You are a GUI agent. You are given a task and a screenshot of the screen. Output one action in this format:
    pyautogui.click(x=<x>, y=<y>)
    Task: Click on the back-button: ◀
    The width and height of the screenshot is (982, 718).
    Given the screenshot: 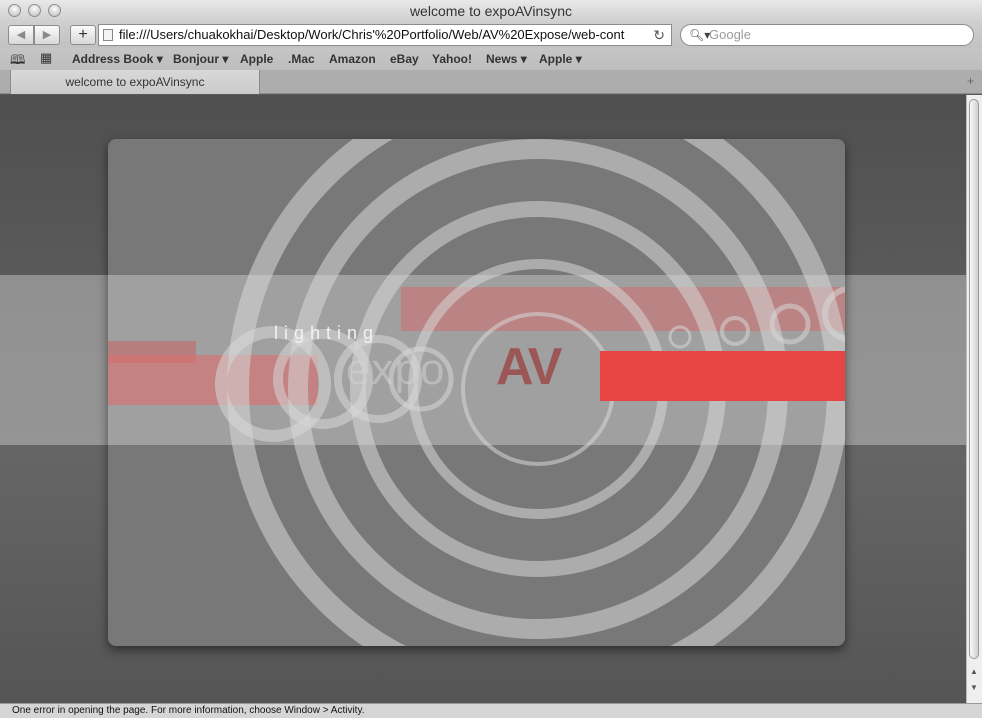 What is the action you would take?
    pyautogui.click(x=21, y=35)
    